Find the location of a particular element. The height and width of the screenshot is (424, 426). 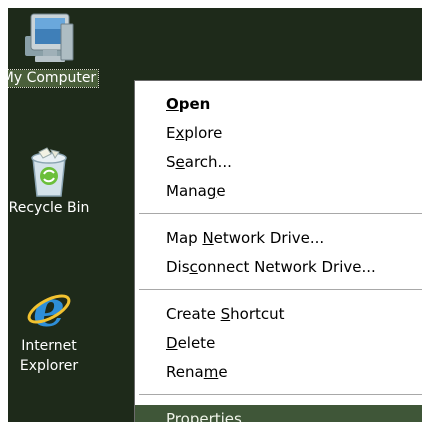

menu-item-search-text-pre: S is located at coordinates (171, 162).